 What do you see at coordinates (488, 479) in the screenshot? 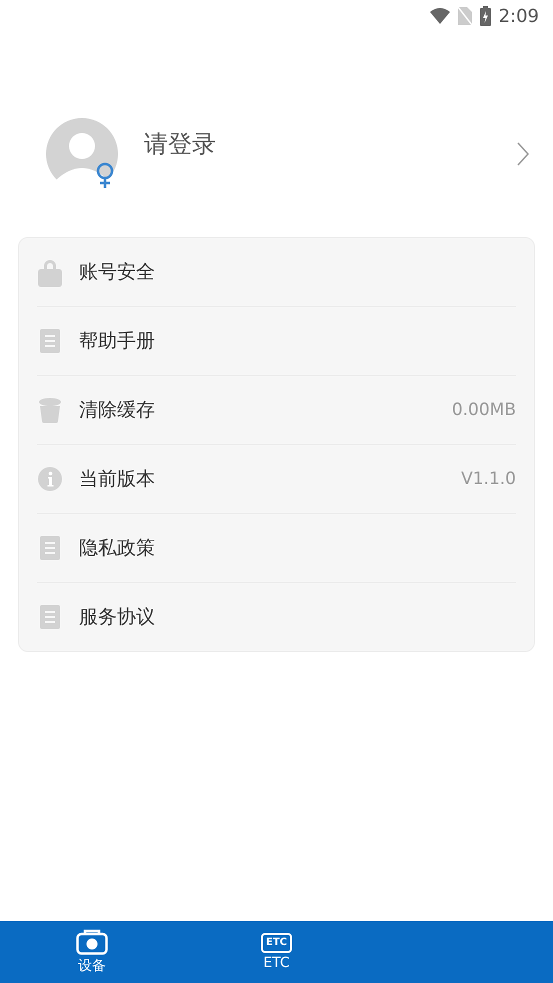
I see `menu-value: V1.1.0` at bounding box center [488, 479].